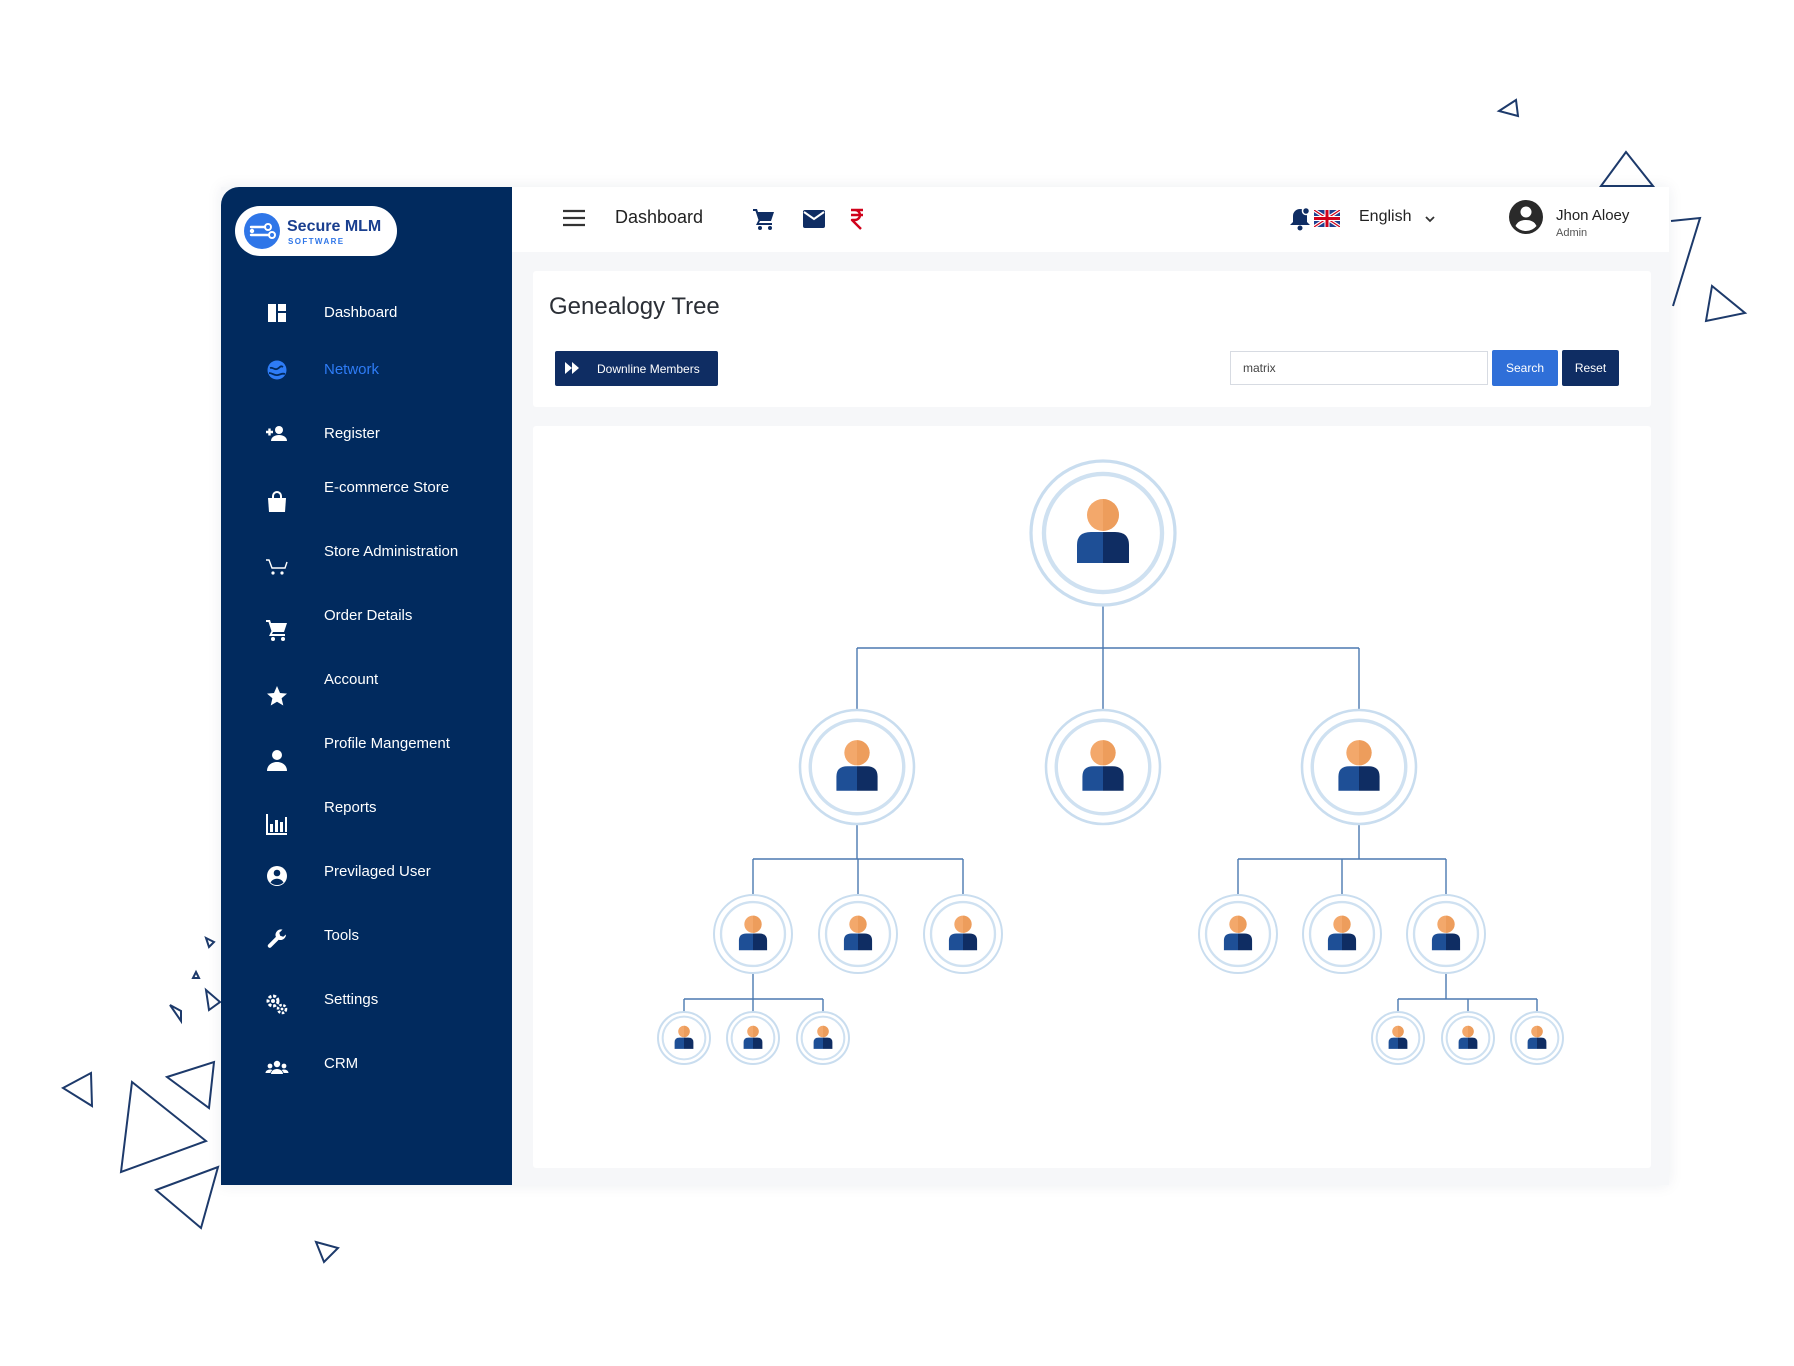  What do you see at coordinates (277, 502) in the screenshot?
I see `shopping-bag-icon` at bounding box center [277, 502].